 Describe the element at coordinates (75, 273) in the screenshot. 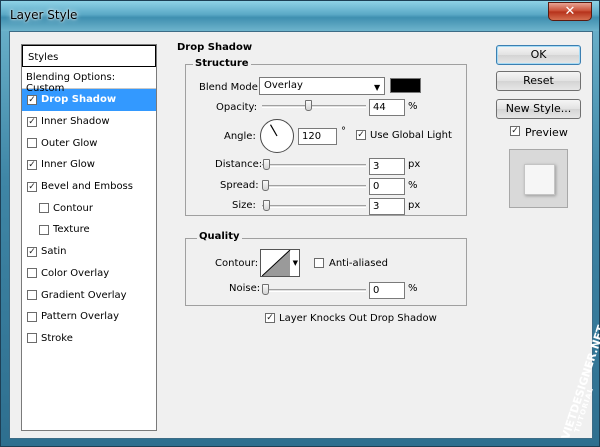

I see `style-item-label: Color Overlay` at that location.